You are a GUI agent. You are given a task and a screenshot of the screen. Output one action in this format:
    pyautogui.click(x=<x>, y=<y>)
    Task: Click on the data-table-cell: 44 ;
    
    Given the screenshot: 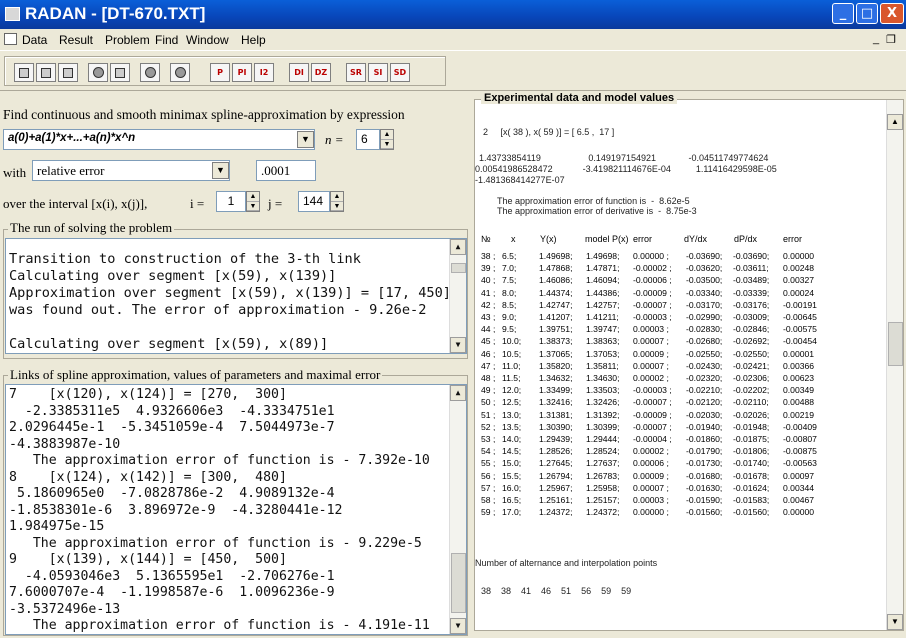 What is the action you would take?
    pyautogui.click(x=488, y=329)
    